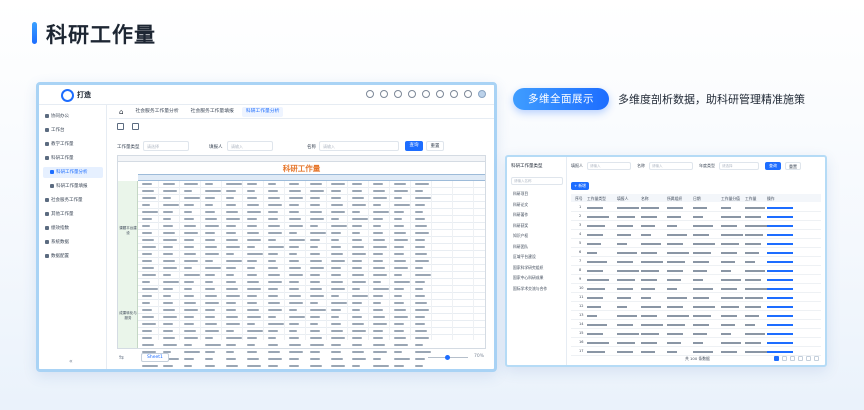 Image resolution: width=864 pixels, height=410 pixels. What do you see at coordinates (121, 357) in the screenshot?
I see `sheet-nav-icon: ⇆` at bounding box center [121, 357].